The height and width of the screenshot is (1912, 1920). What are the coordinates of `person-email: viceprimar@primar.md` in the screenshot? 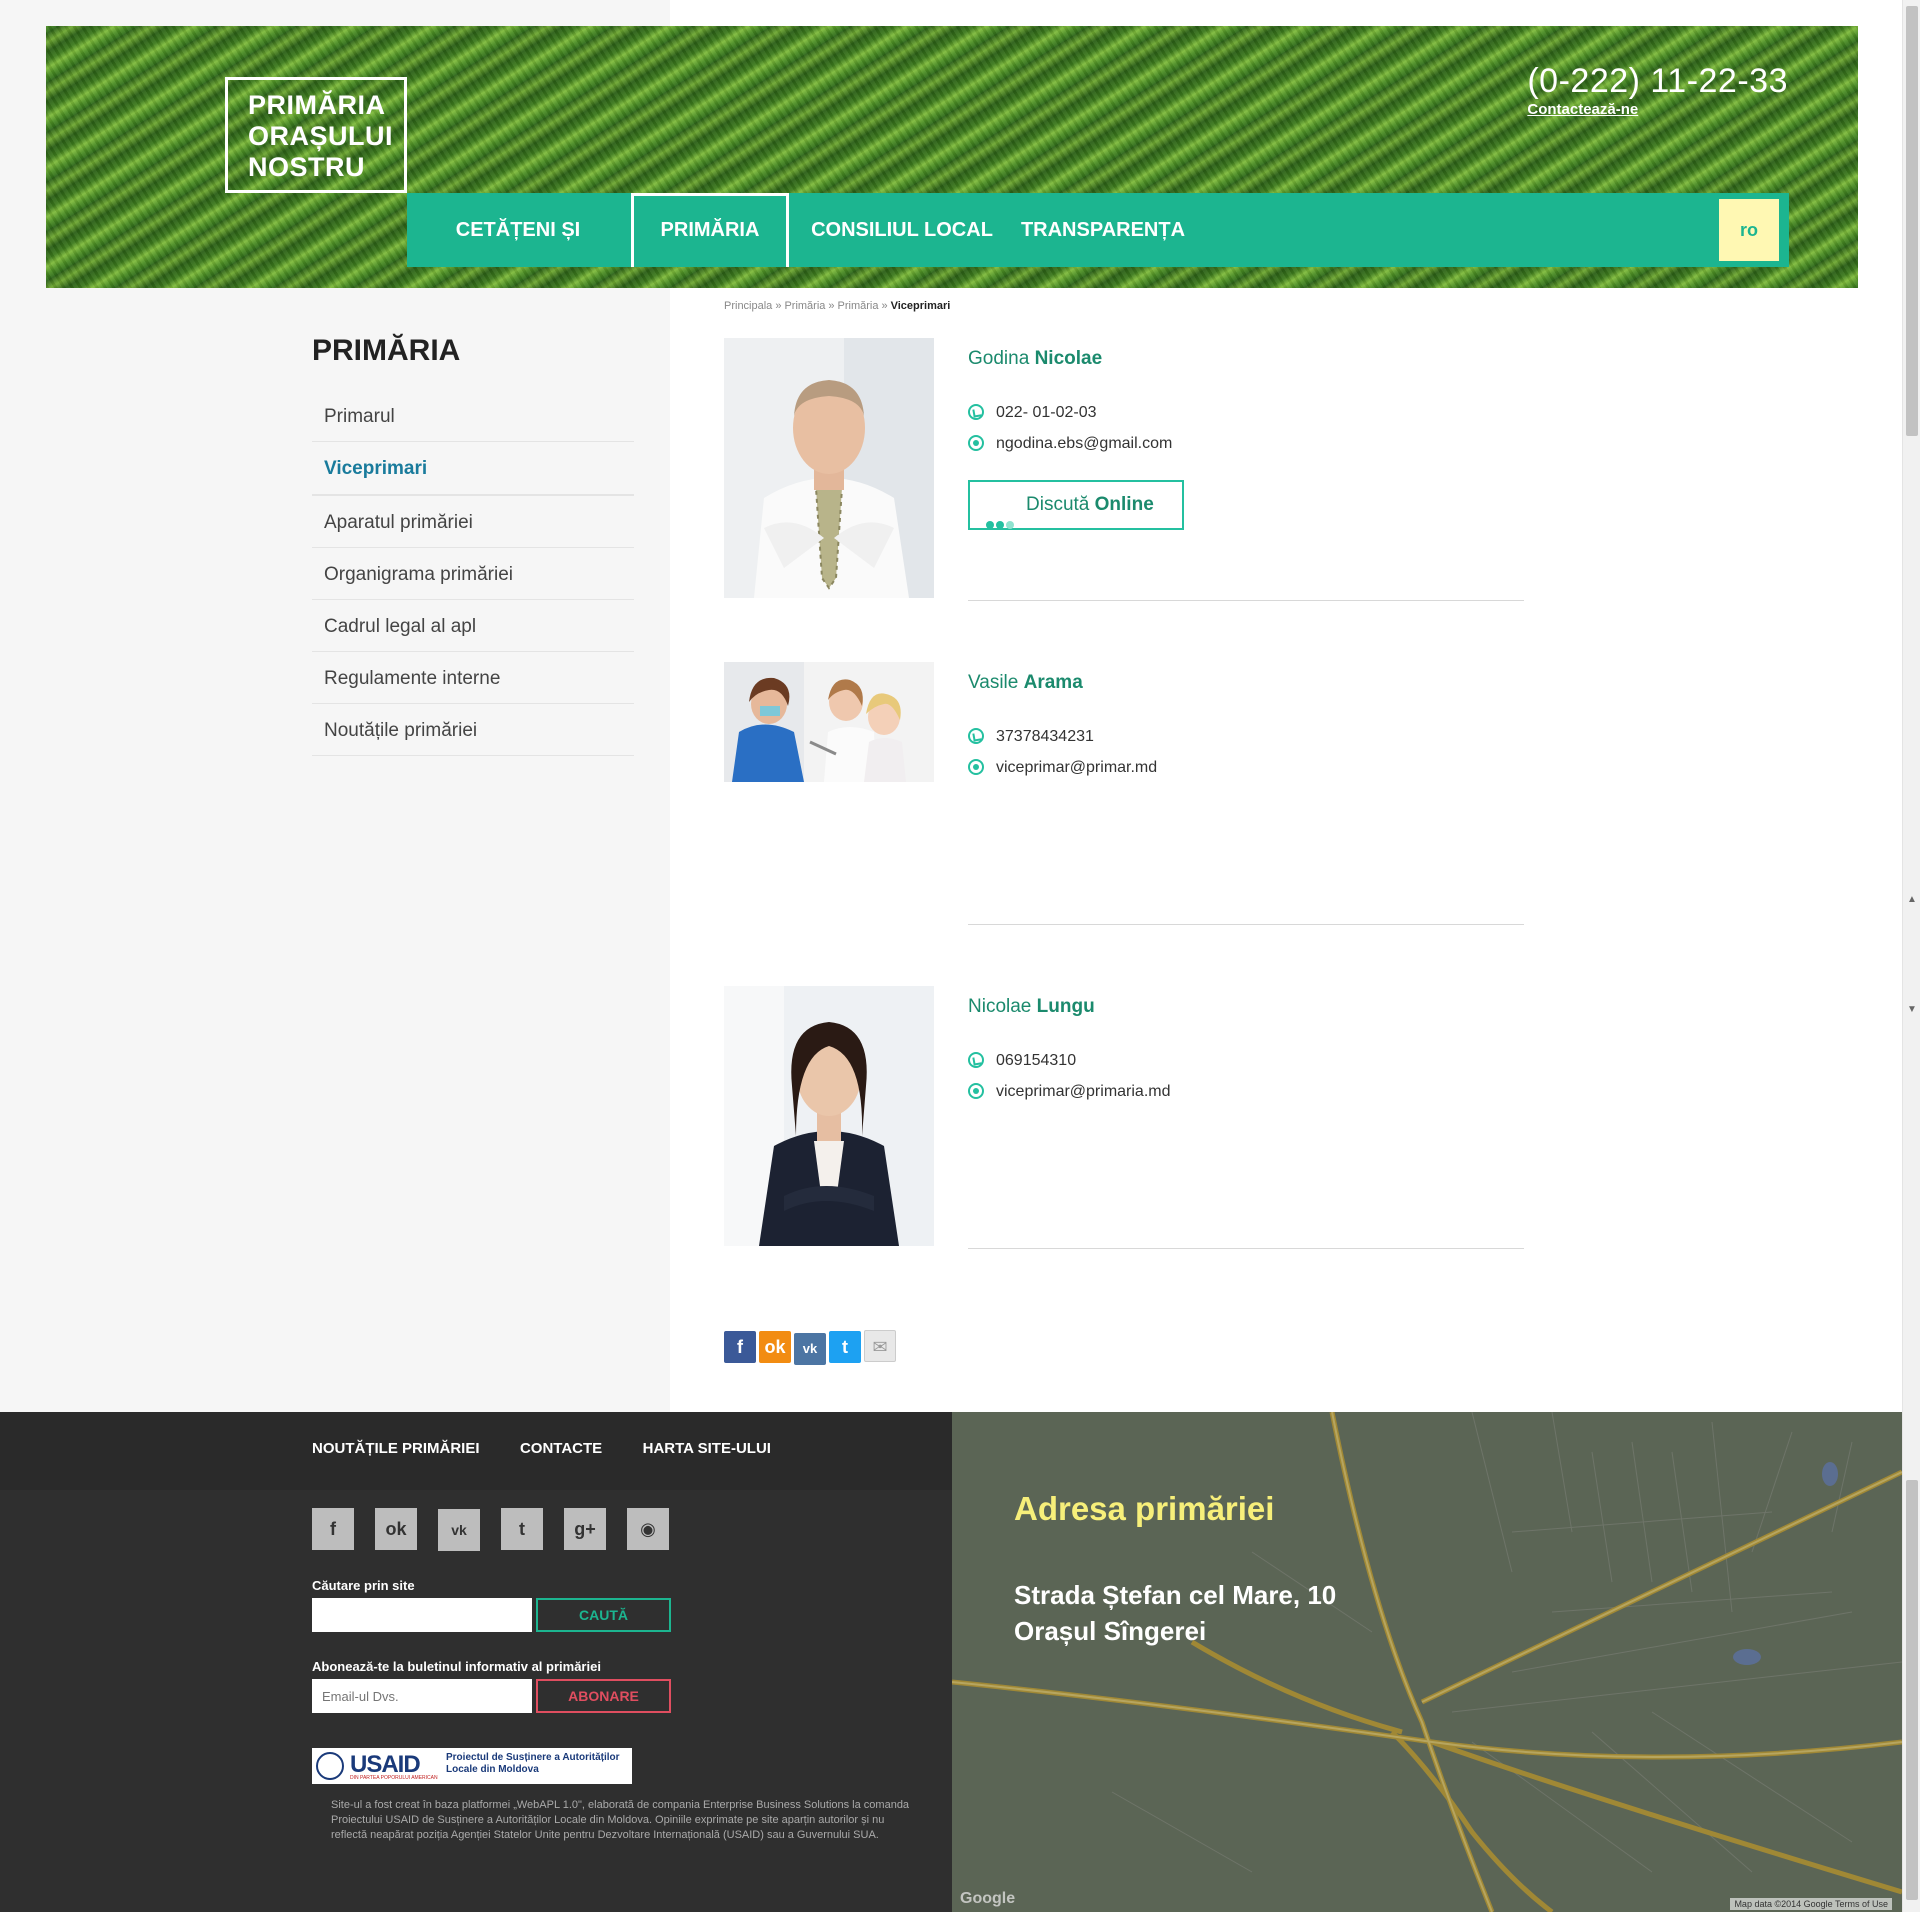 It's located at (1062, 767).